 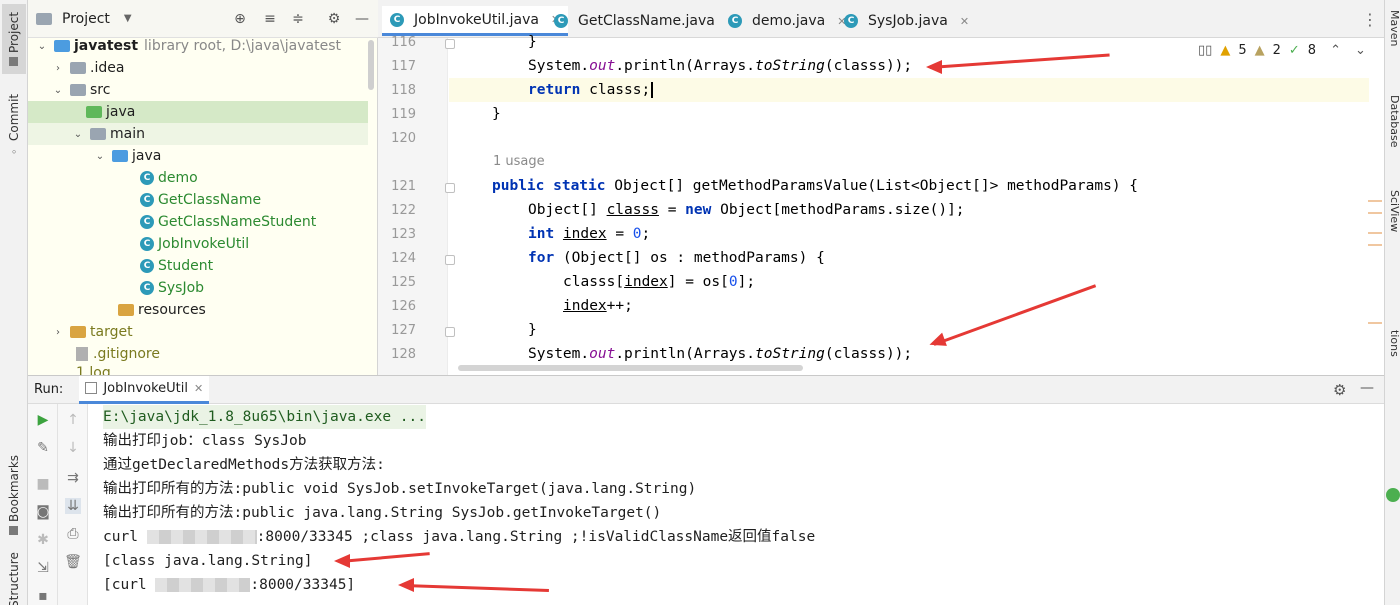 What do you see at coordinates (403, 66) in the screenshot?
I see `line-number: 117` at bounding box center [403, 66].